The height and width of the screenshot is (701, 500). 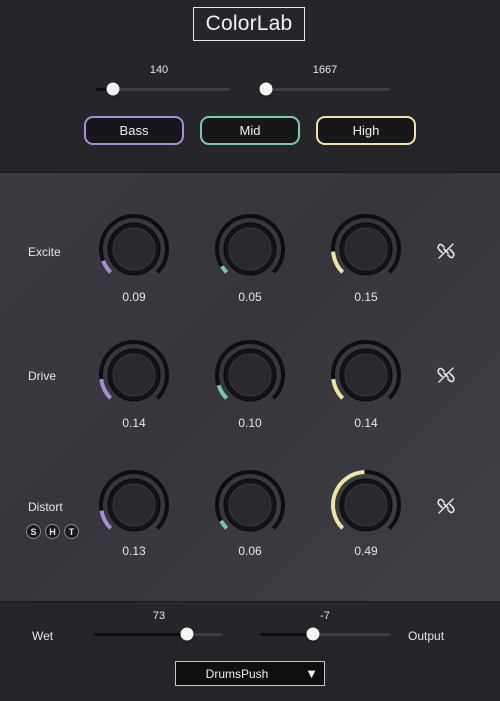 What do you see at coordinates (366, 423) in the screenshot?
I see `drive-high-value: 0.14` at bounding box center [366, 423].